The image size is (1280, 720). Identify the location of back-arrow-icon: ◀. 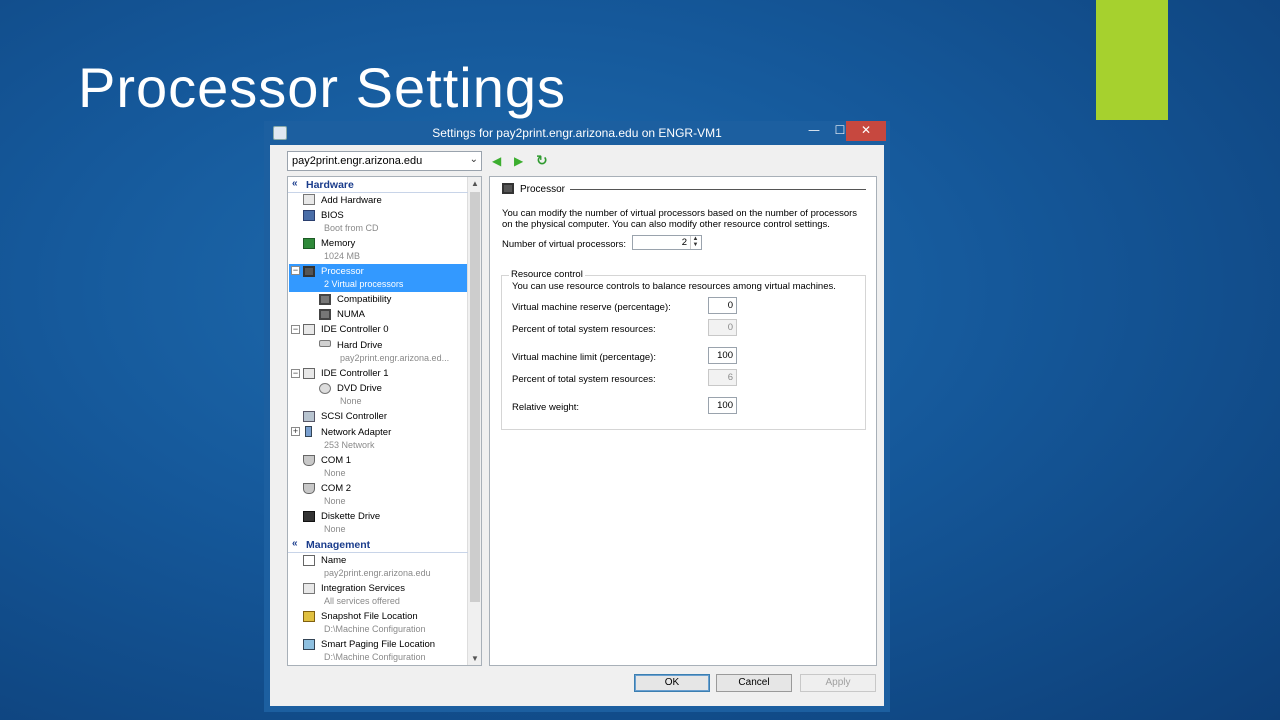
(496, 161).